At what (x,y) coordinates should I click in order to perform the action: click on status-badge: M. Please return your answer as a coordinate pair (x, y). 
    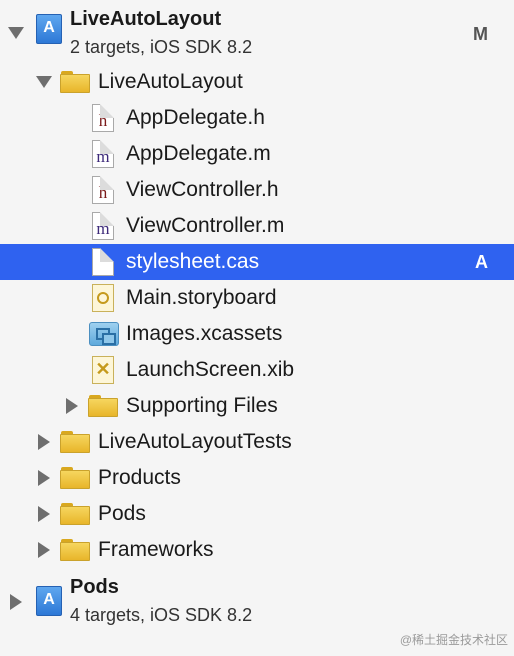
    Looking at the image, I should click on (480, 34).